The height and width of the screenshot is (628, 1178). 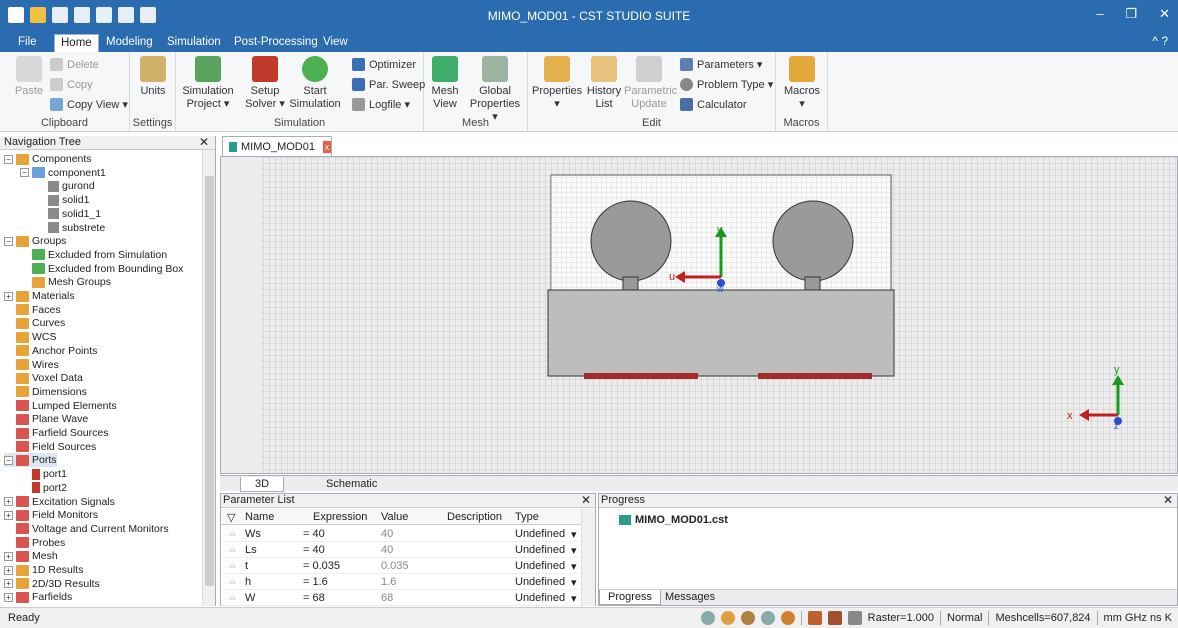 What do you see at coordinates (401, 598) in the screenshot?
I see `parameter-row: ⇔ W = 68 68 Undefined ▾` at bounding box center [401, 598].